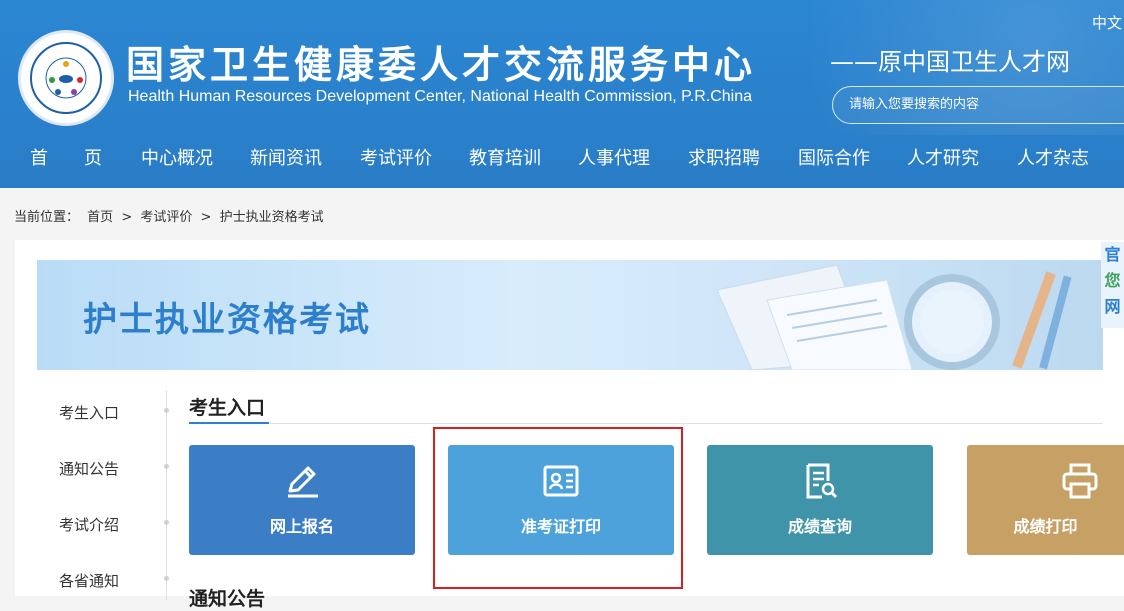 The height and width of the screenshot is (611, 1124). What do you see at coordinates (286, 161) in the screenshot?
I see `nav-item-news: 新闻资讯` at bounding box center [286, 161].